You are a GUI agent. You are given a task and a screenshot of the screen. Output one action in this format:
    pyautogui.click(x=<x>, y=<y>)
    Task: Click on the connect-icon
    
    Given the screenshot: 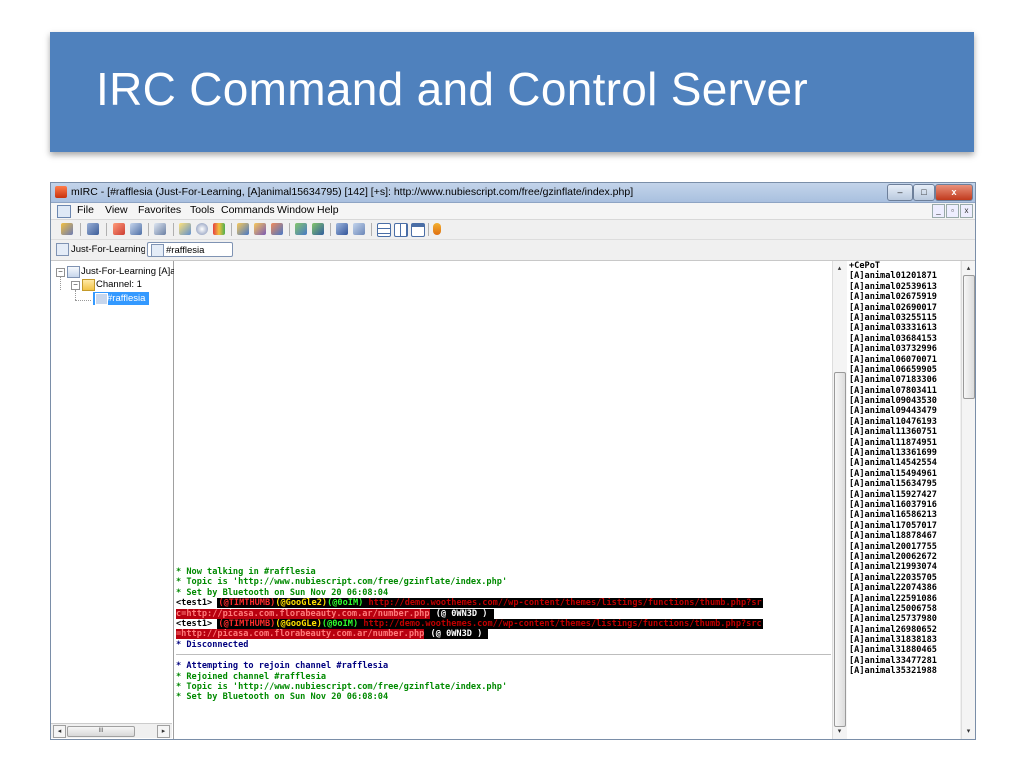 What is the action you would take?
    pyautogui.click(x=67, y=229)
    